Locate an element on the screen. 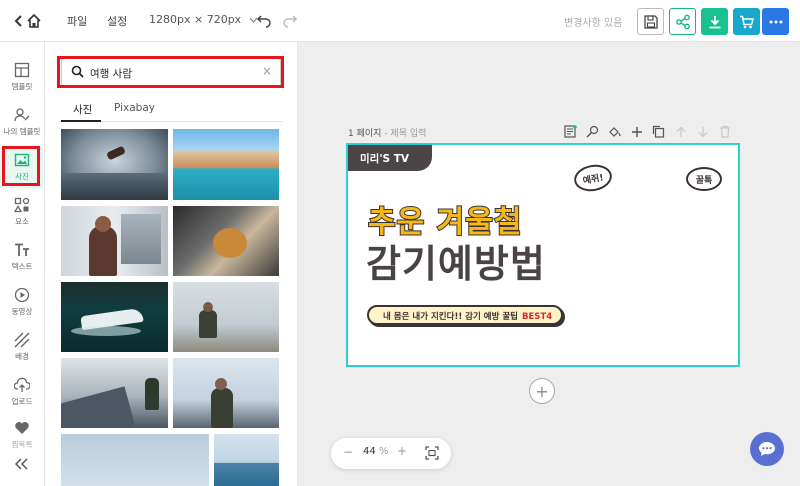  save-button is located at coordinates (650, 21).